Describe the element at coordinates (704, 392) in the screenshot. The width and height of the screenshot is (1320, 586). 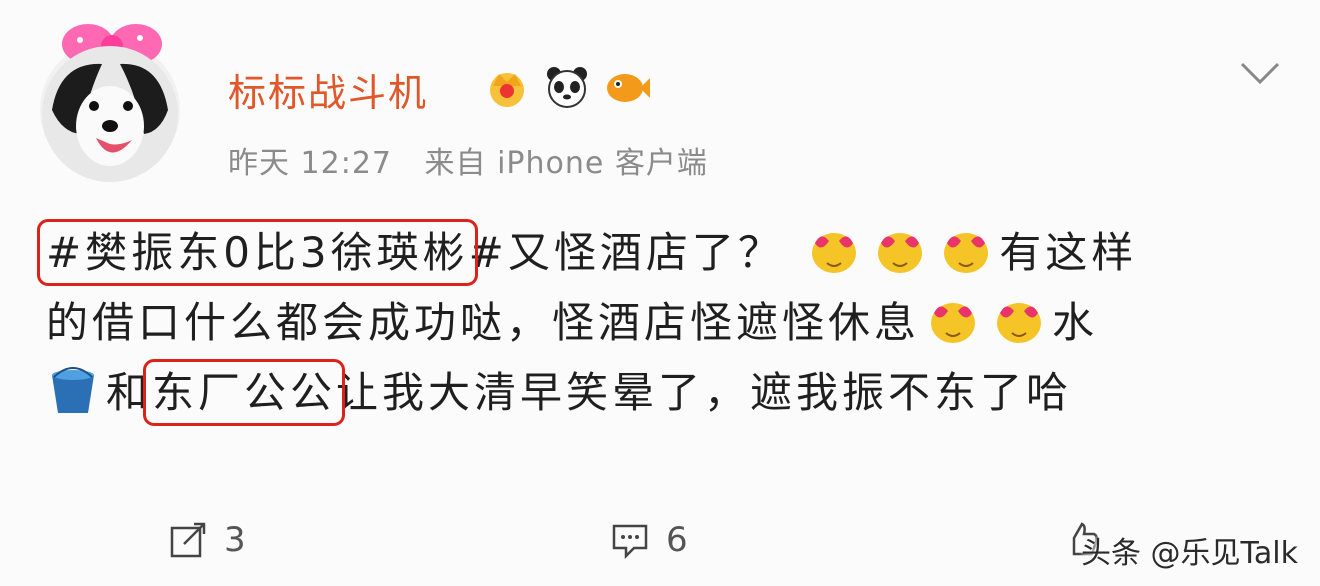
I see `post-text-segment: 让我大清早笑晕了，遮我振不东了哈` at that location.